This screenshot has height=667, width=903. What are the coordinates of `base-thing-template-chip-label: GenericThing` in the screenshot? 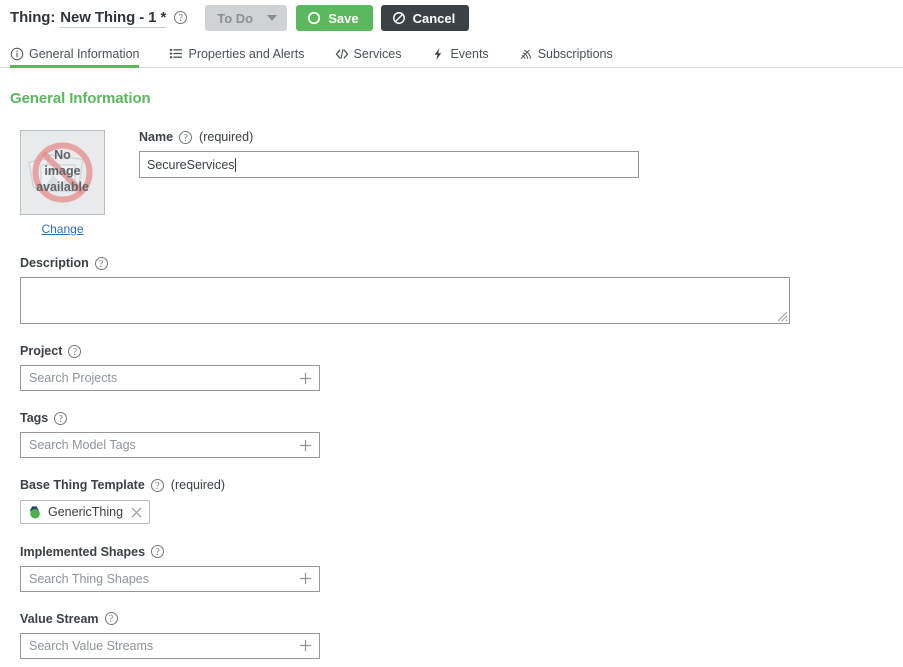 It's located at (86, 512).